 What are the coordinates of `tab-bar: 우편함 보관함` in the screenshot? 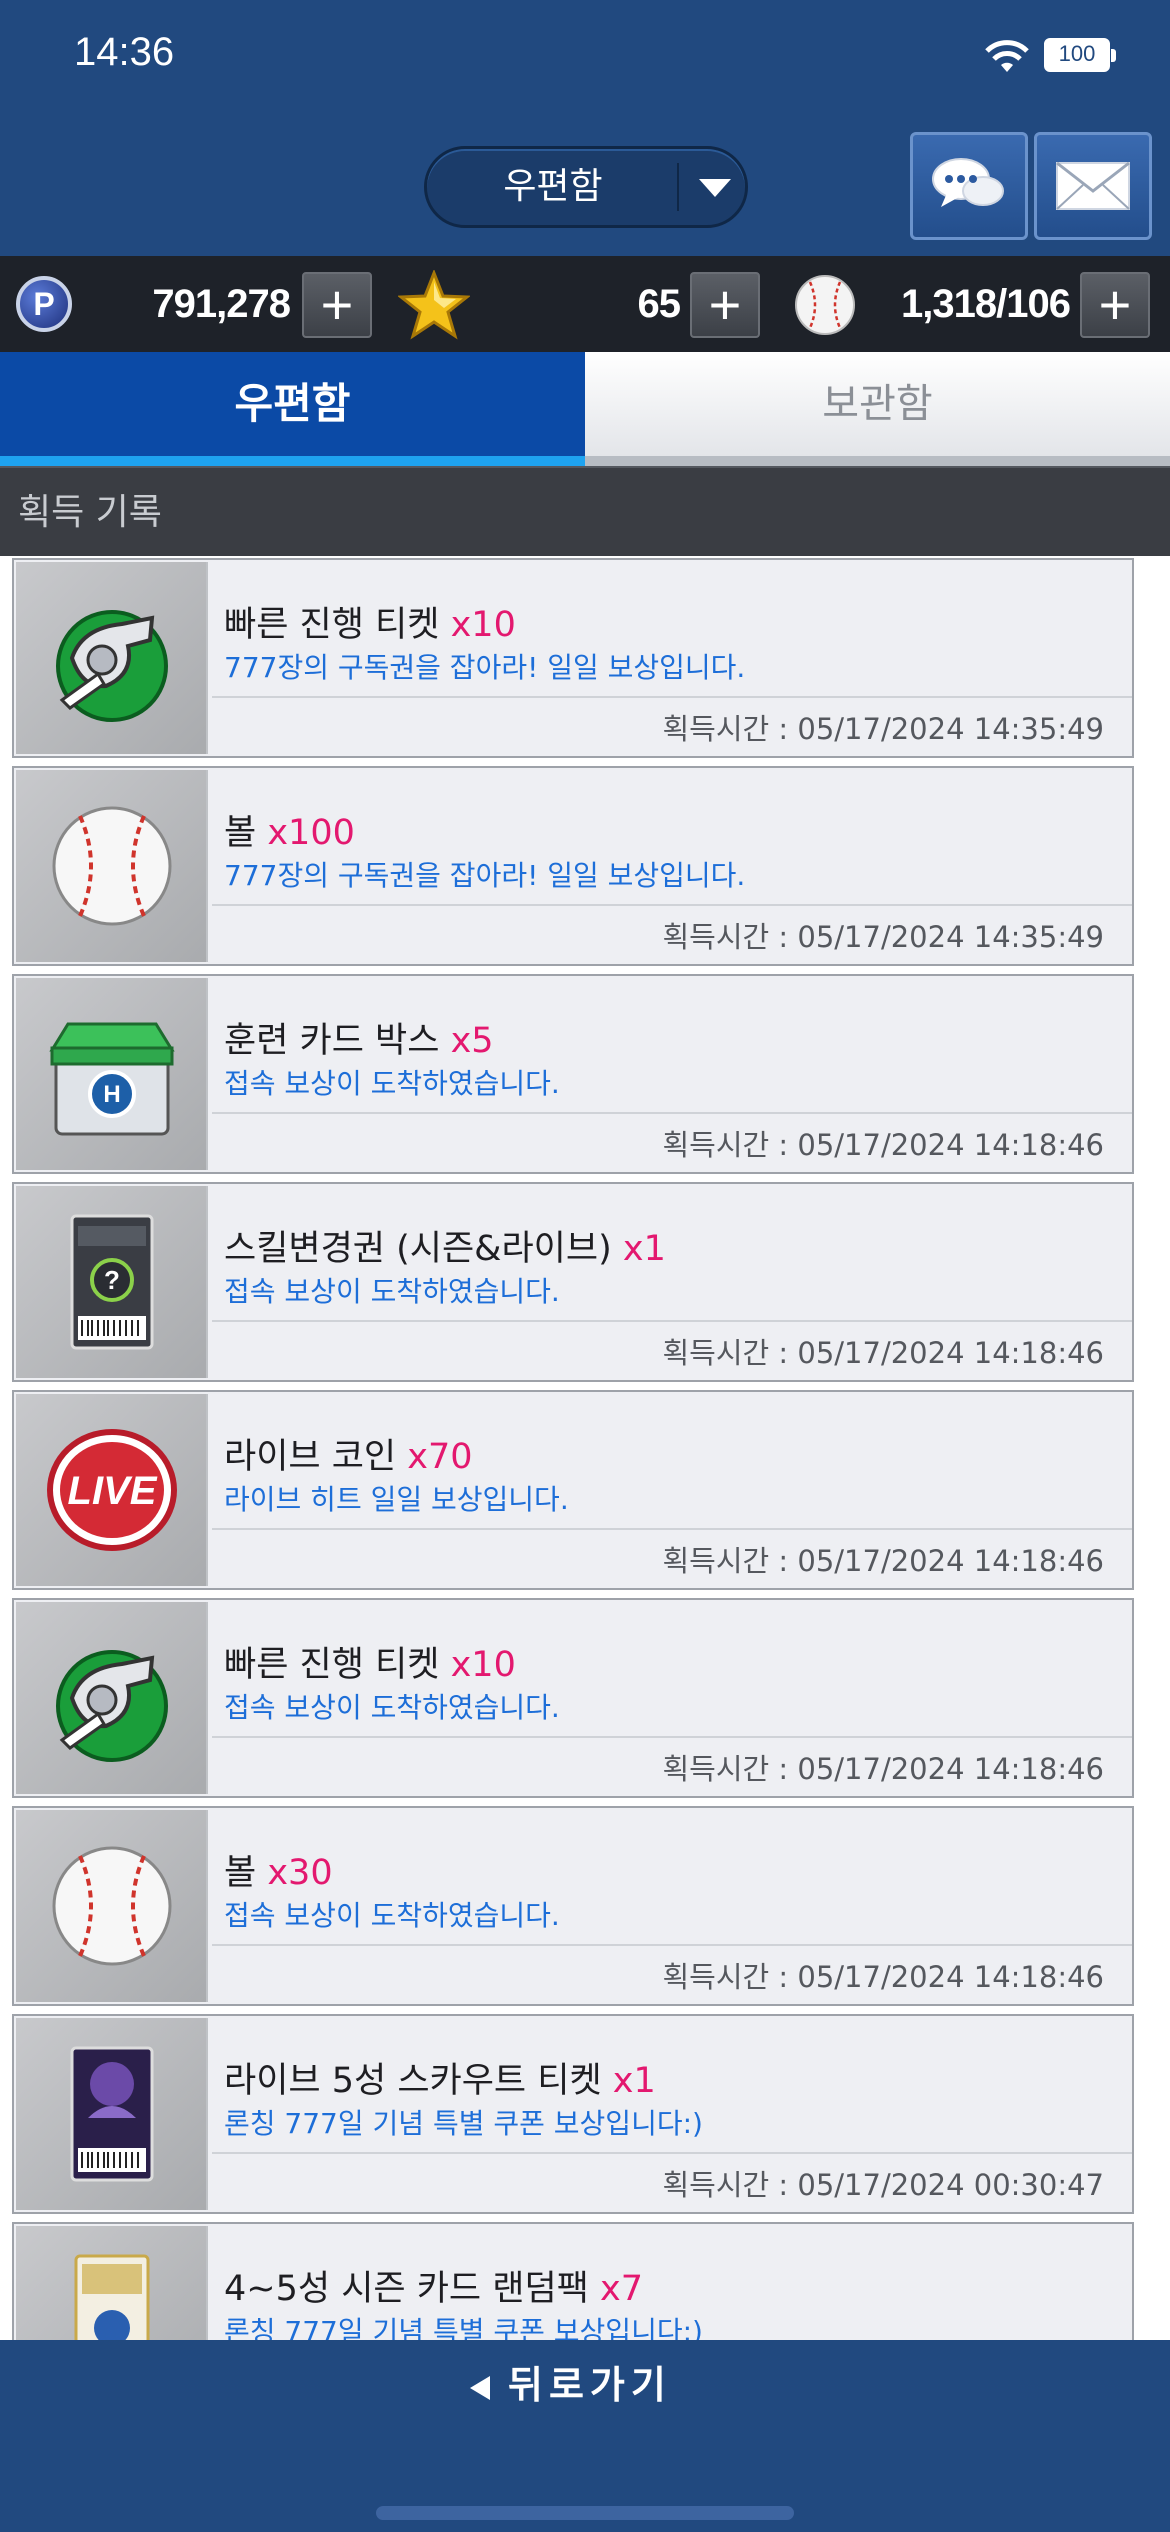 It's located at (585, 409).